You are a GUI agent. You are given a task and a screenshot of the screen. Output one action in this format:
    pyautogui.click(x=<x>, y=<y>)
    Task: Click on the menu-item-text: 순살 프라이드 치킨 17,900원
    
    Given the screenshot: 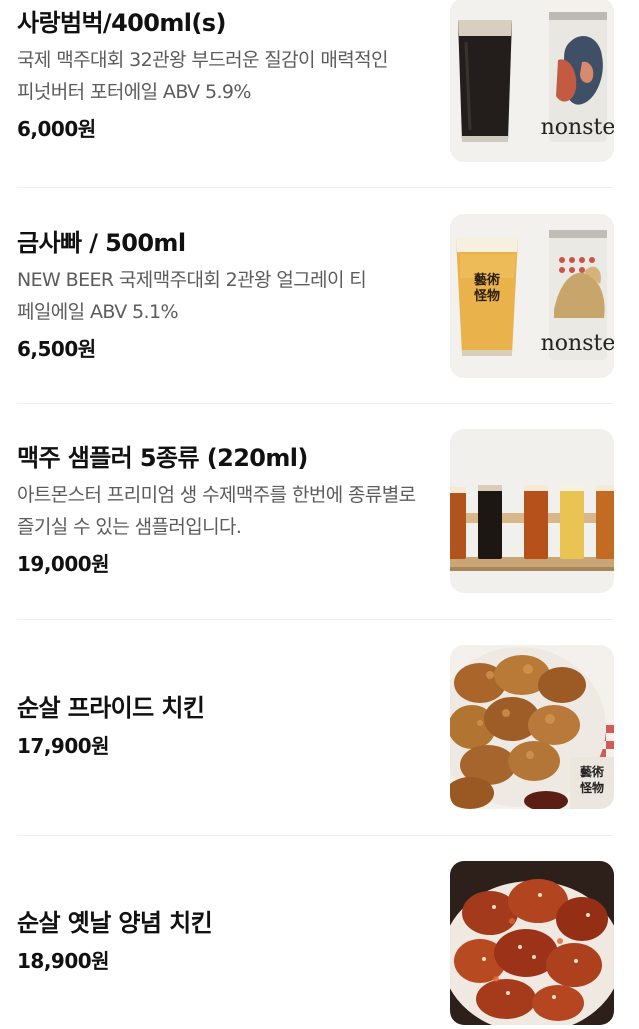 What is the action you would take?
    pyautogui.click(x=222, y=726)
    